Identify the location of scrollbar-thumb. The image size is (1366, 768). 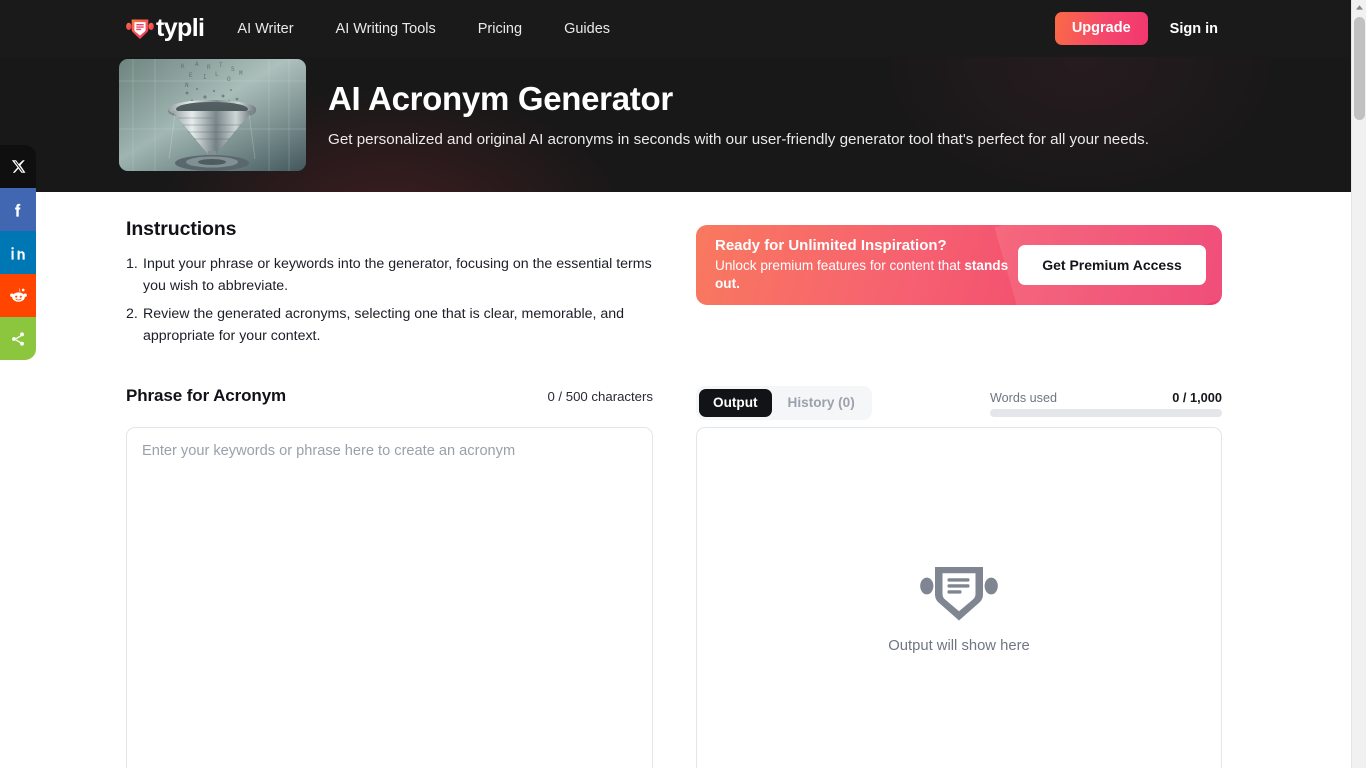
(1359, 68).